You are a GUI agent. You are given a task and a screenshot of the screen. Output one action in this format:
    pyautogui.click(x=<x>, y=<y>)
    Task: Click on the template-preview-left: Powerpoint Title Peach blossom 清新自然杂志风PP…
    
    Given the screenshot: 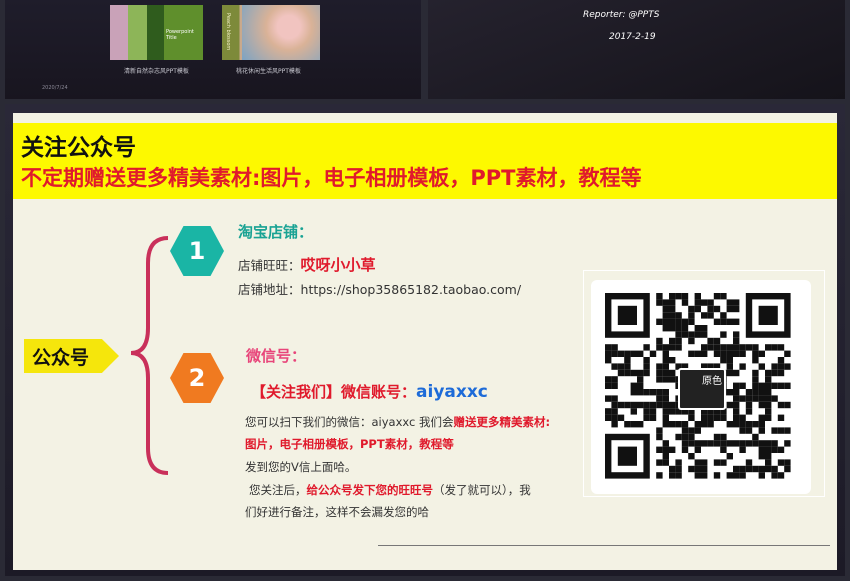 What is the action you would take?
    pyautogui.click(x=213, y=49)
    